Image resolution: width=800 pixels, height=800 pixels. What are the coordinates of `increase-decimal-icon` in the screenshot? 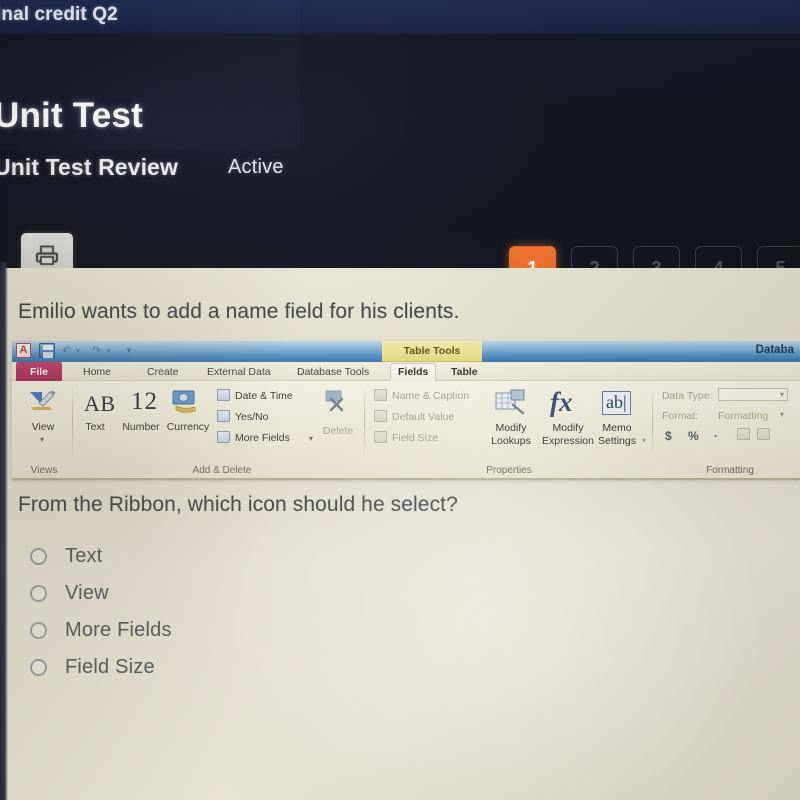 It's located at (743, 434).